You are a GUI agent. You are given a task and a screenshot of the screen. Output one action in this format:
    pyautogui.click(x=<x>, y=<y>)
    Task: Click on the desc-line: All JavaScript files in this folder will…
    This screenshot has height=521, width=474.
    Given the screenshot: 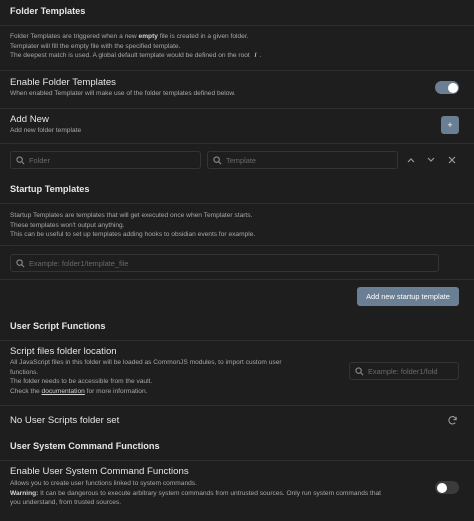 What is the action you would take?
    pyautogui.click(x=146, y=362)
    